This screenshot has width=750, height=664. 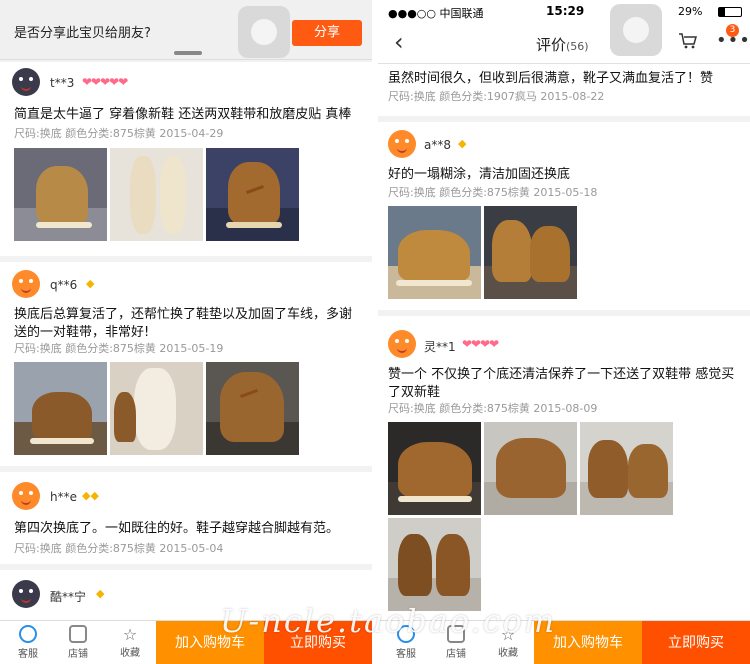 What do you see at coordinates (562, 45) in the screenshot?
I see `page-title: 评价(56)` at bounding box center [562, 45].